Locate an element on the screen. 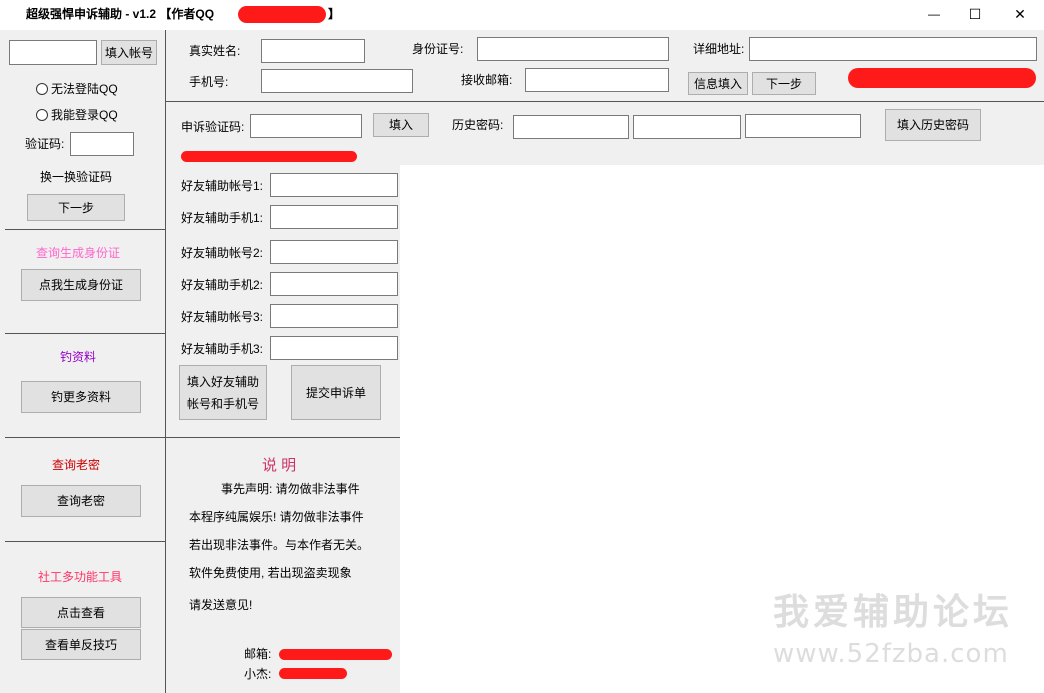 This screenshot has height=693, width=1044. notes-line-1: 事先声明: 请勿做非法事件 is located at coordinates (290, 489).